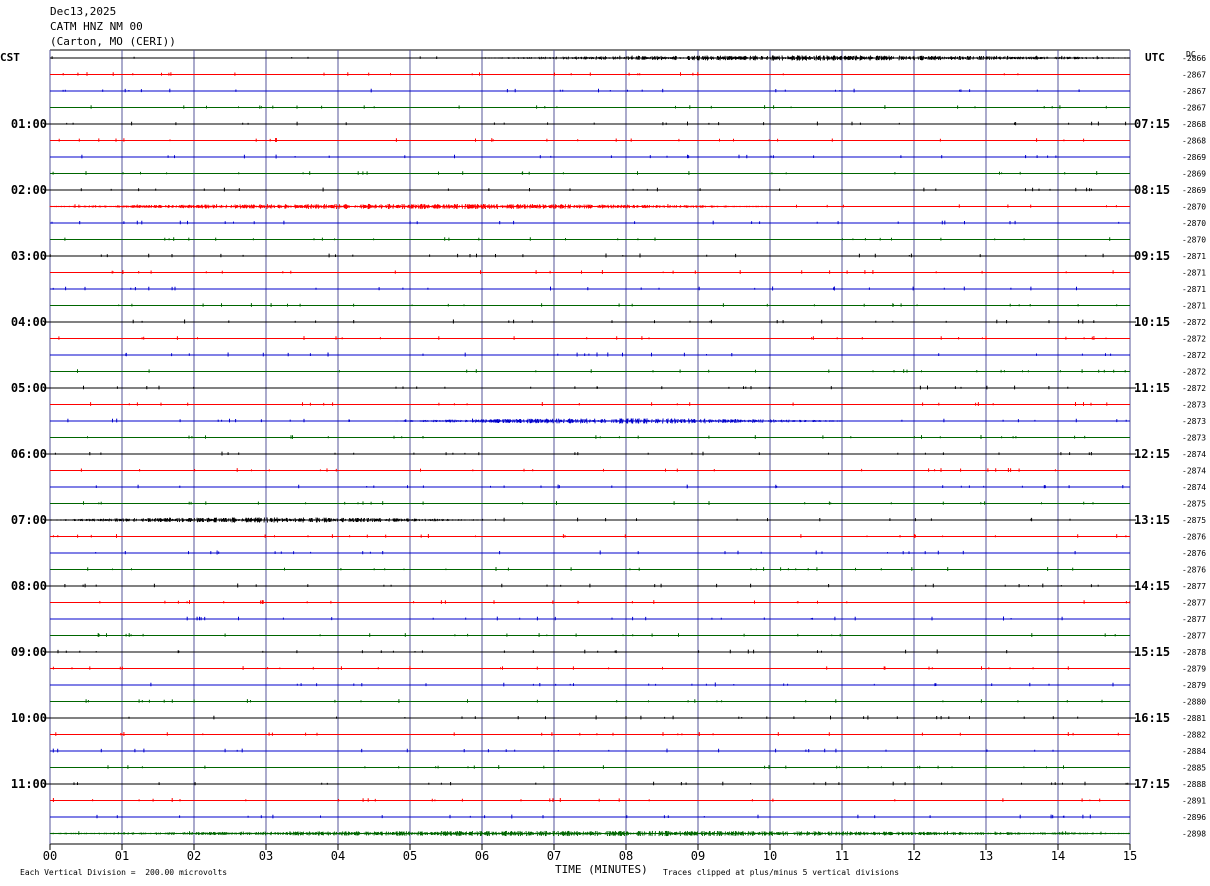  What do you see at coordinates (1155, 57) in the screenshot?
I see `right-timezone-label: UTC` at bounding box center [1155, 57].